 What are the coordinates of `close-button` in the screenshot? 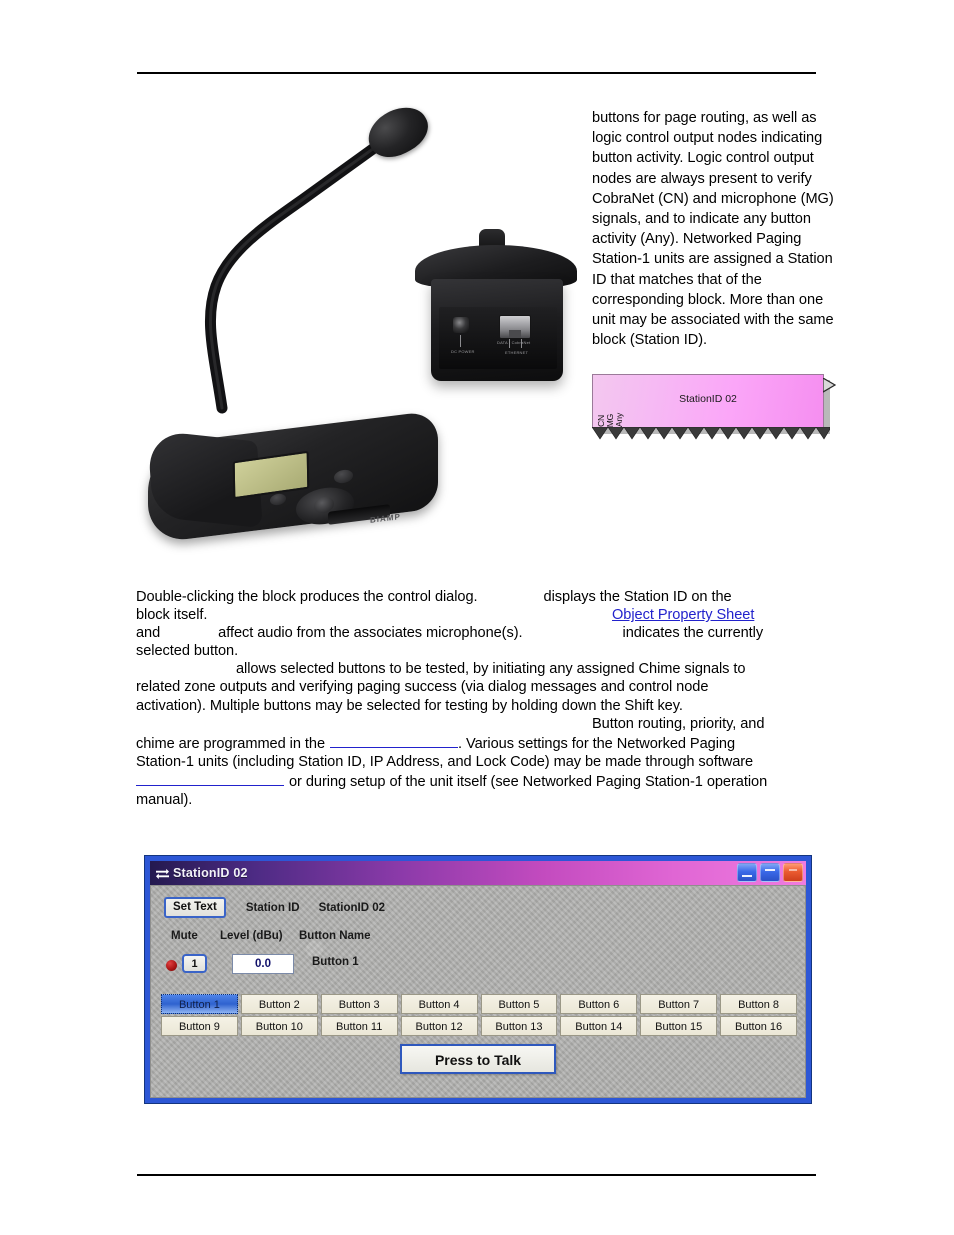 It's located at (793, 872).